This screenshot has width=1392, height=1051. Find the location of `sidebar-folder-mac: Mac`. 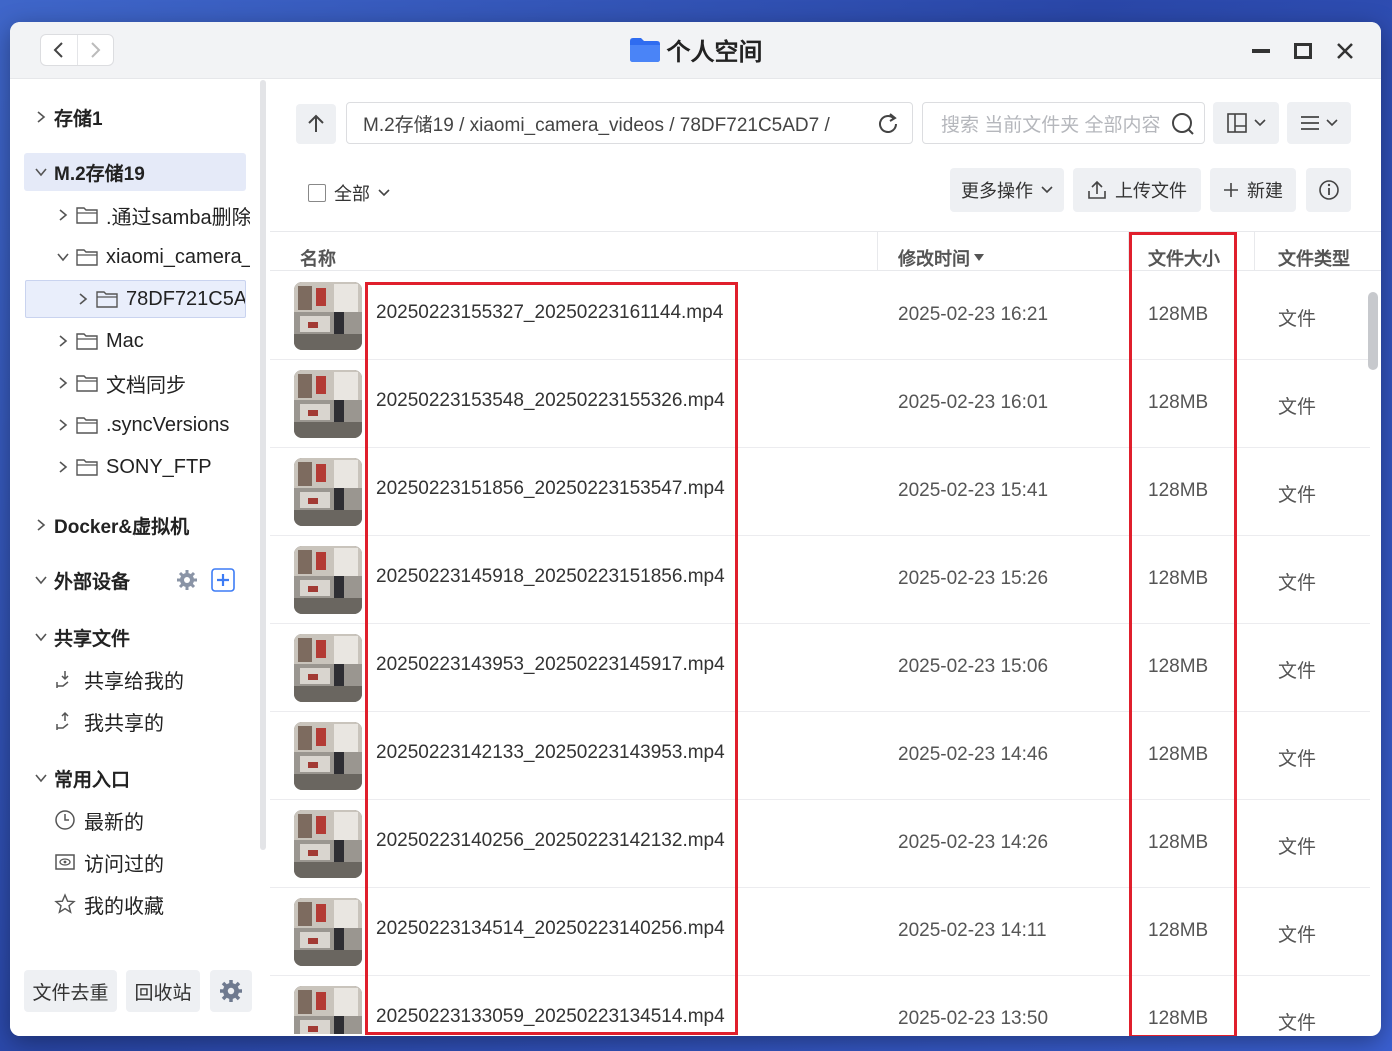

sidebar-folder-mac: Mac is located at coordinates (152, 341).